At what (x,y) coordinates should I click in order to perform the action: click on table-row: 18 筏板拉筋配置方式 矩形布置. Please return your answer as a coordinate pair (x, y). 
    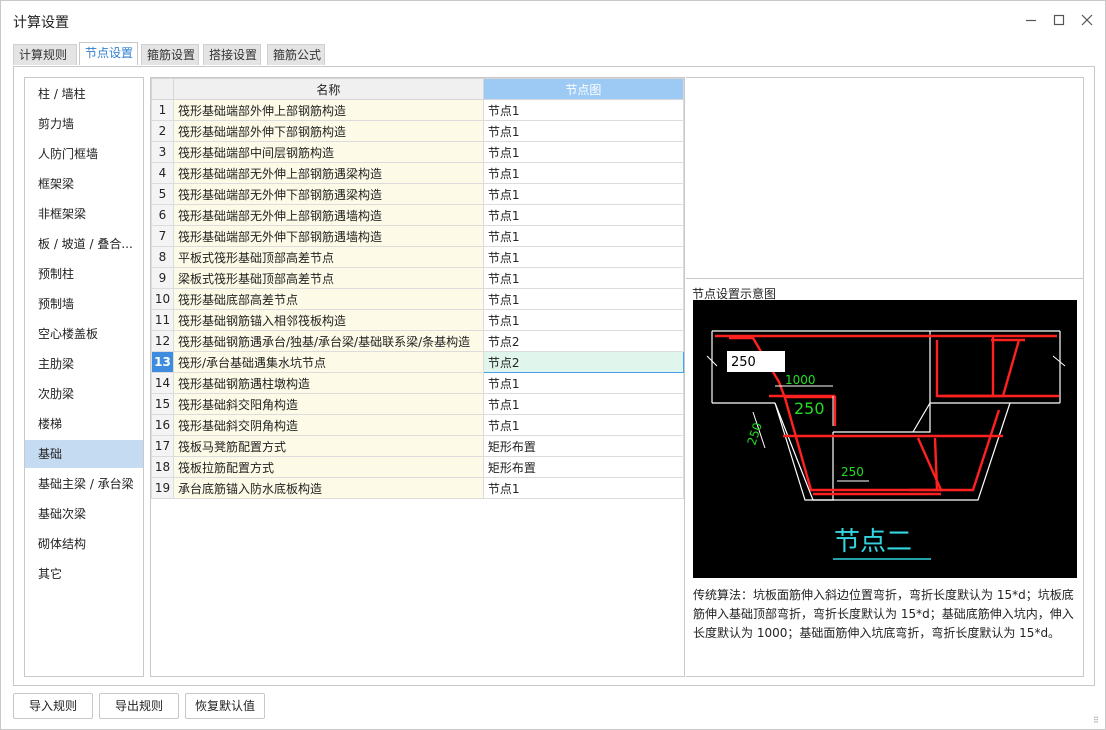
    Looking at the image, I should click on (418, 467).